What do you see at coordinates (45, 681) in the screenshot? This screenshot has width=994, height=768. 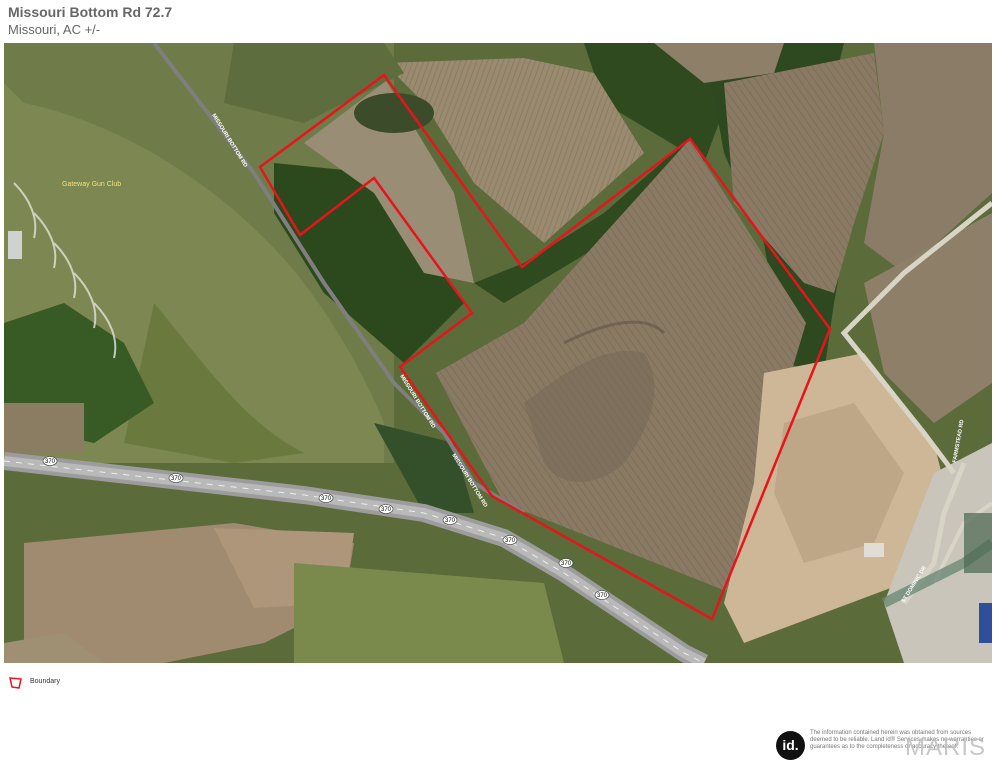 I see `legend-label: Boundary` at bounding box center [45, 681].